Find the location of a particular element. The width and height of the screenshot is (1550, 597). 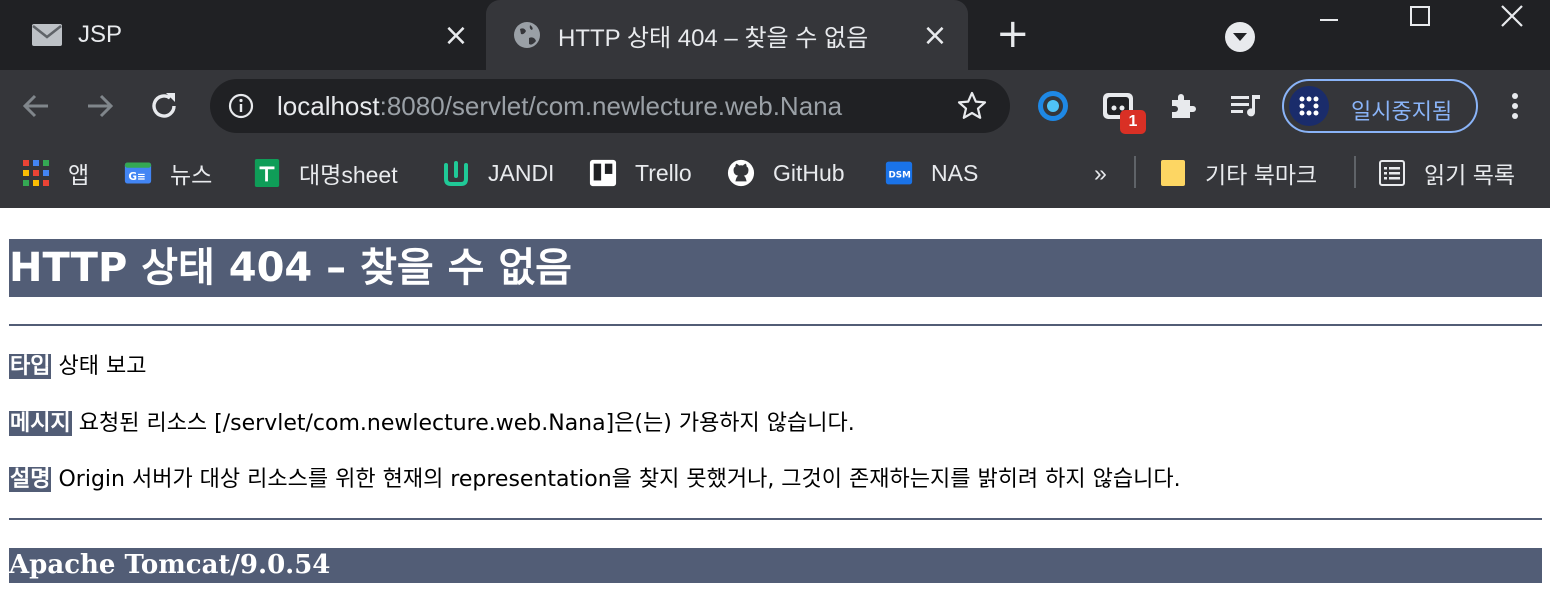

reading-list-icon is located at coordinates (1392, 173).